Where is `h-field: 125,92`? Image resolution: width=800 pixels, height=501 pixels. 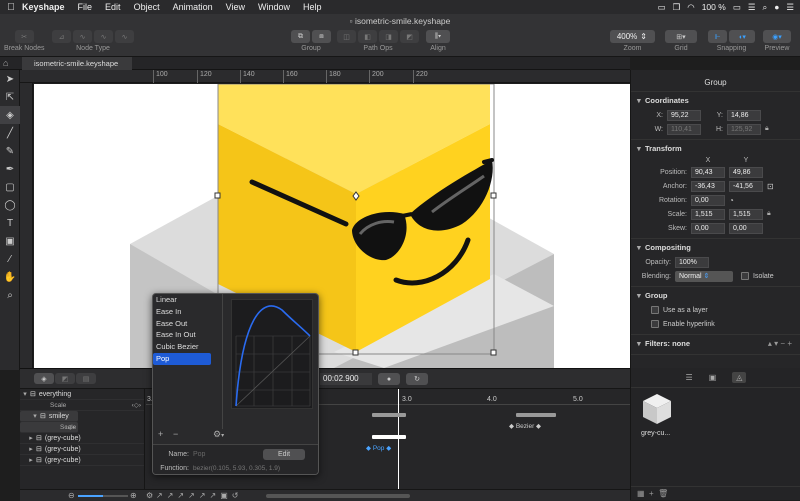 h-field: 125,92 is located at coordinates (744, 129).